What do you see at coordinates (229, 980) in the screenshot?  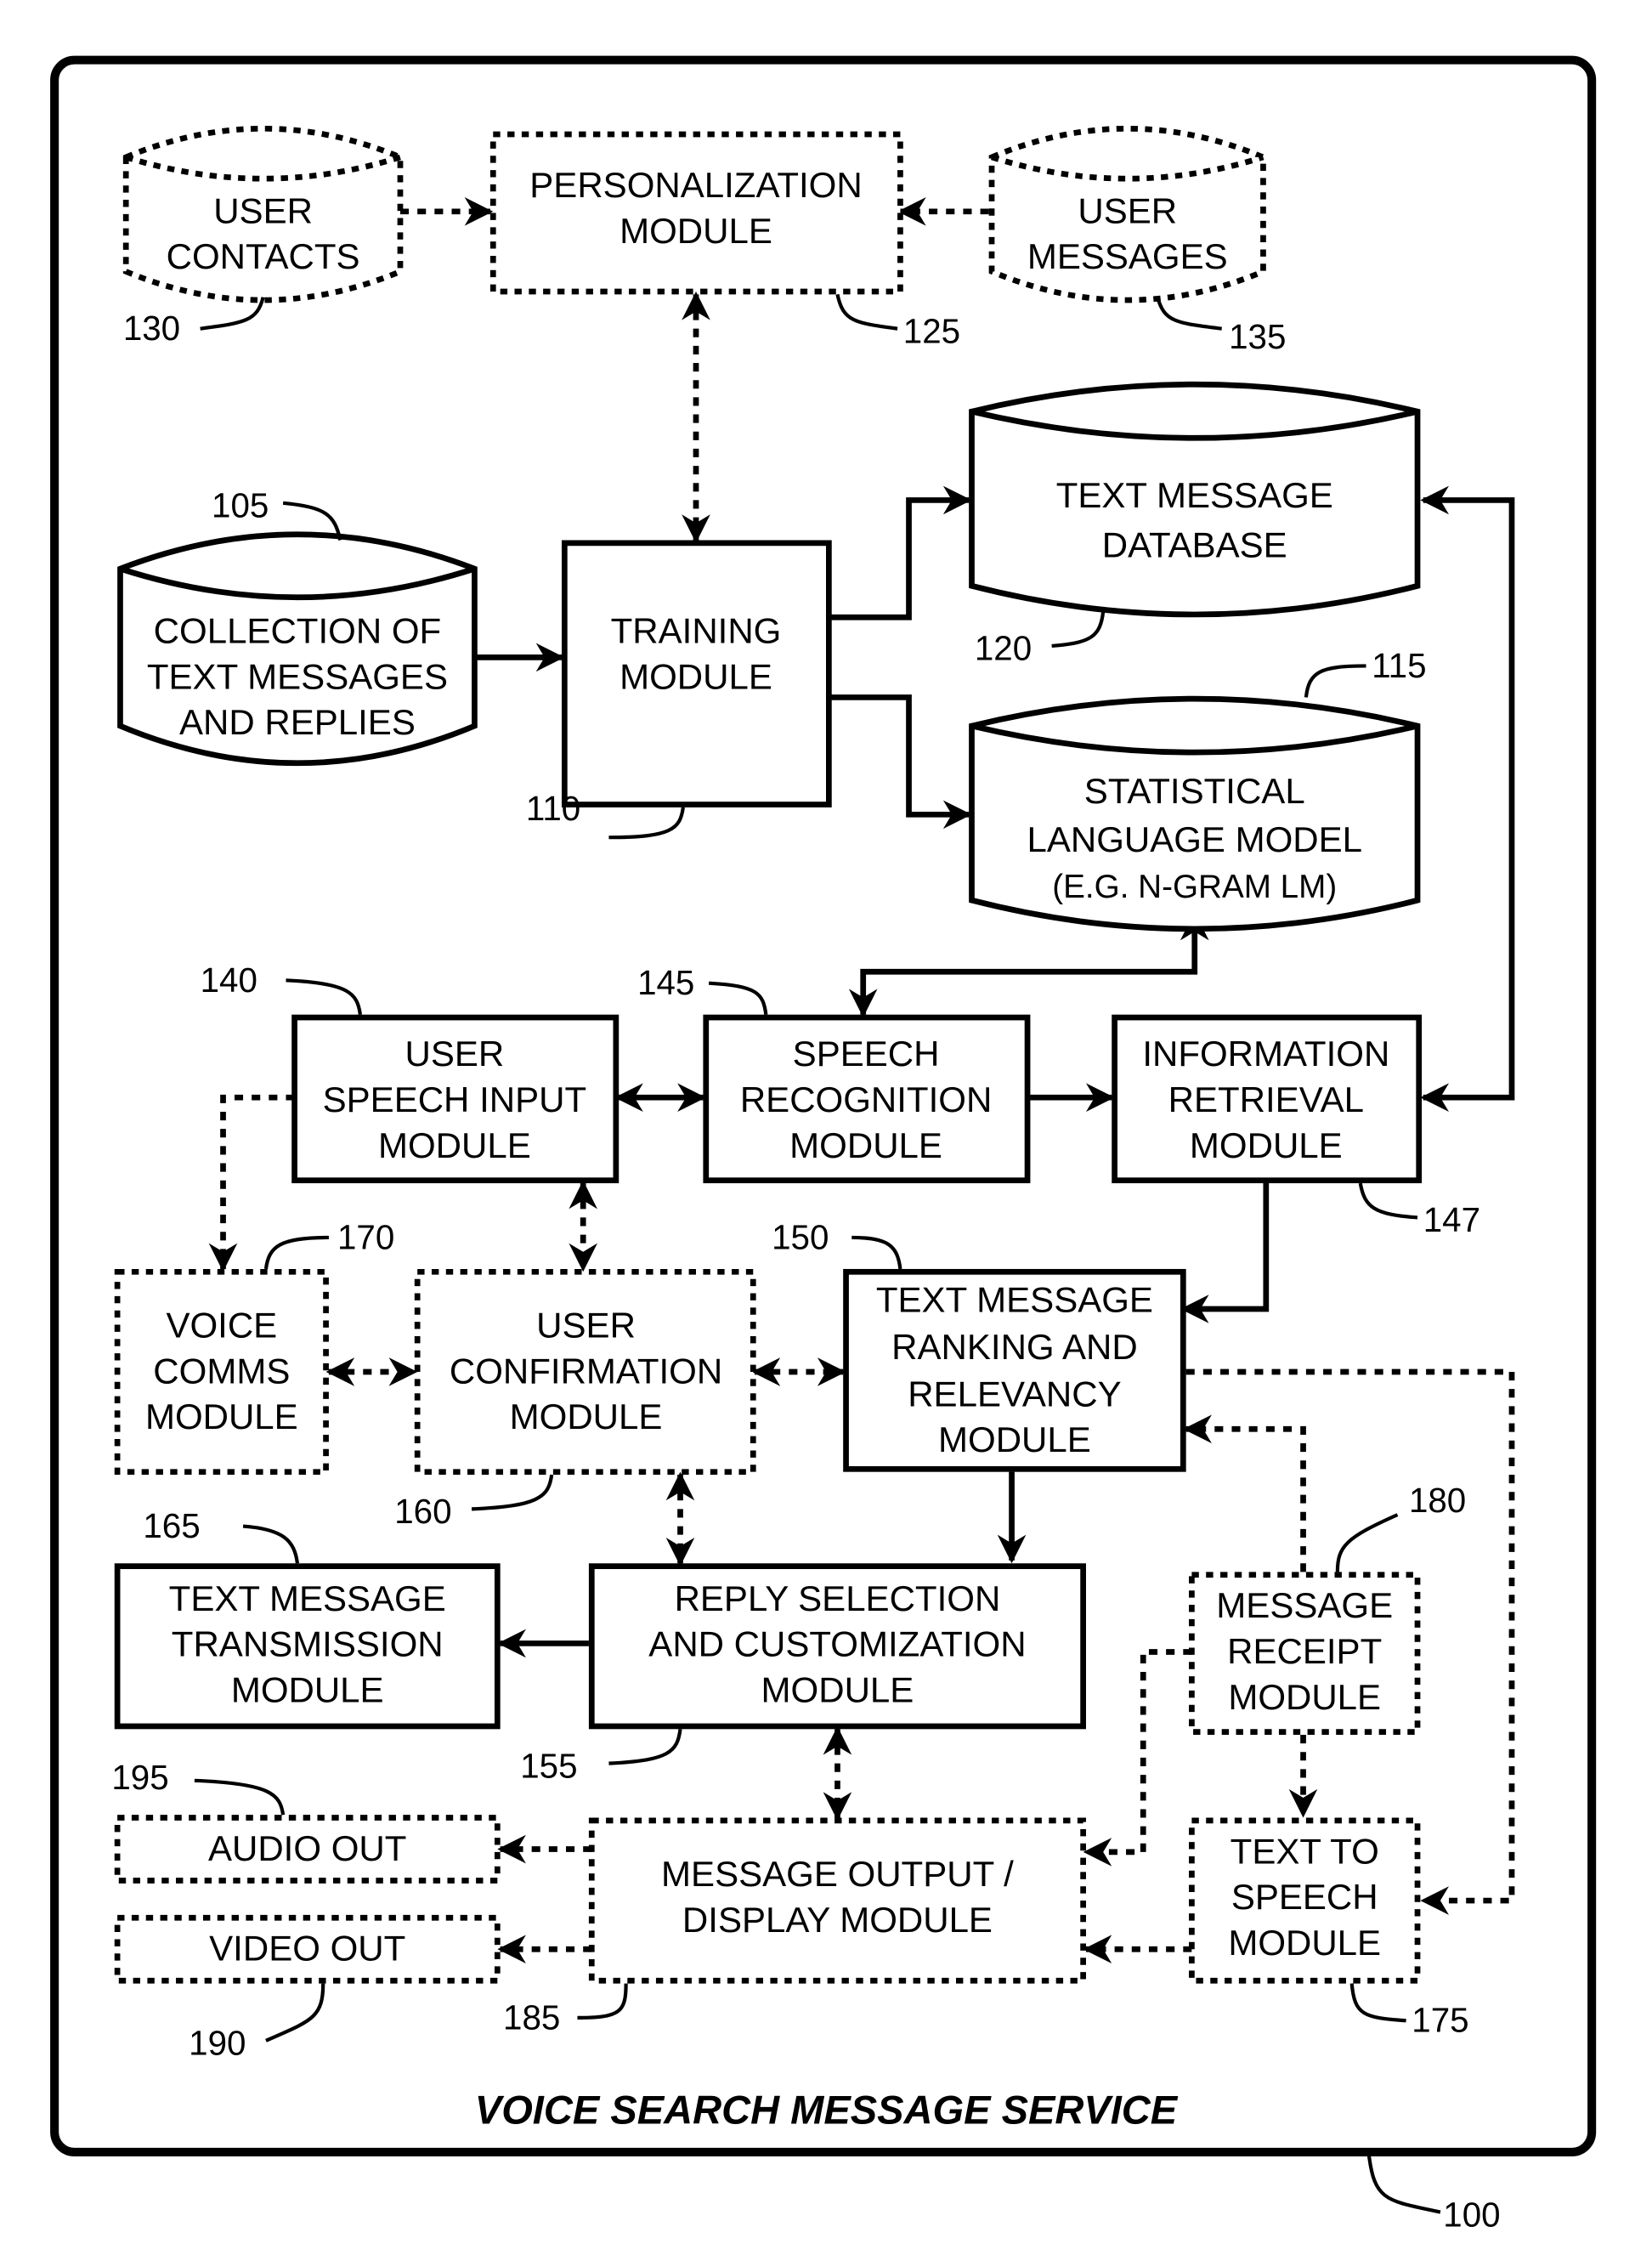 I see `ref-140: 140` at bounding box center [229, 980].